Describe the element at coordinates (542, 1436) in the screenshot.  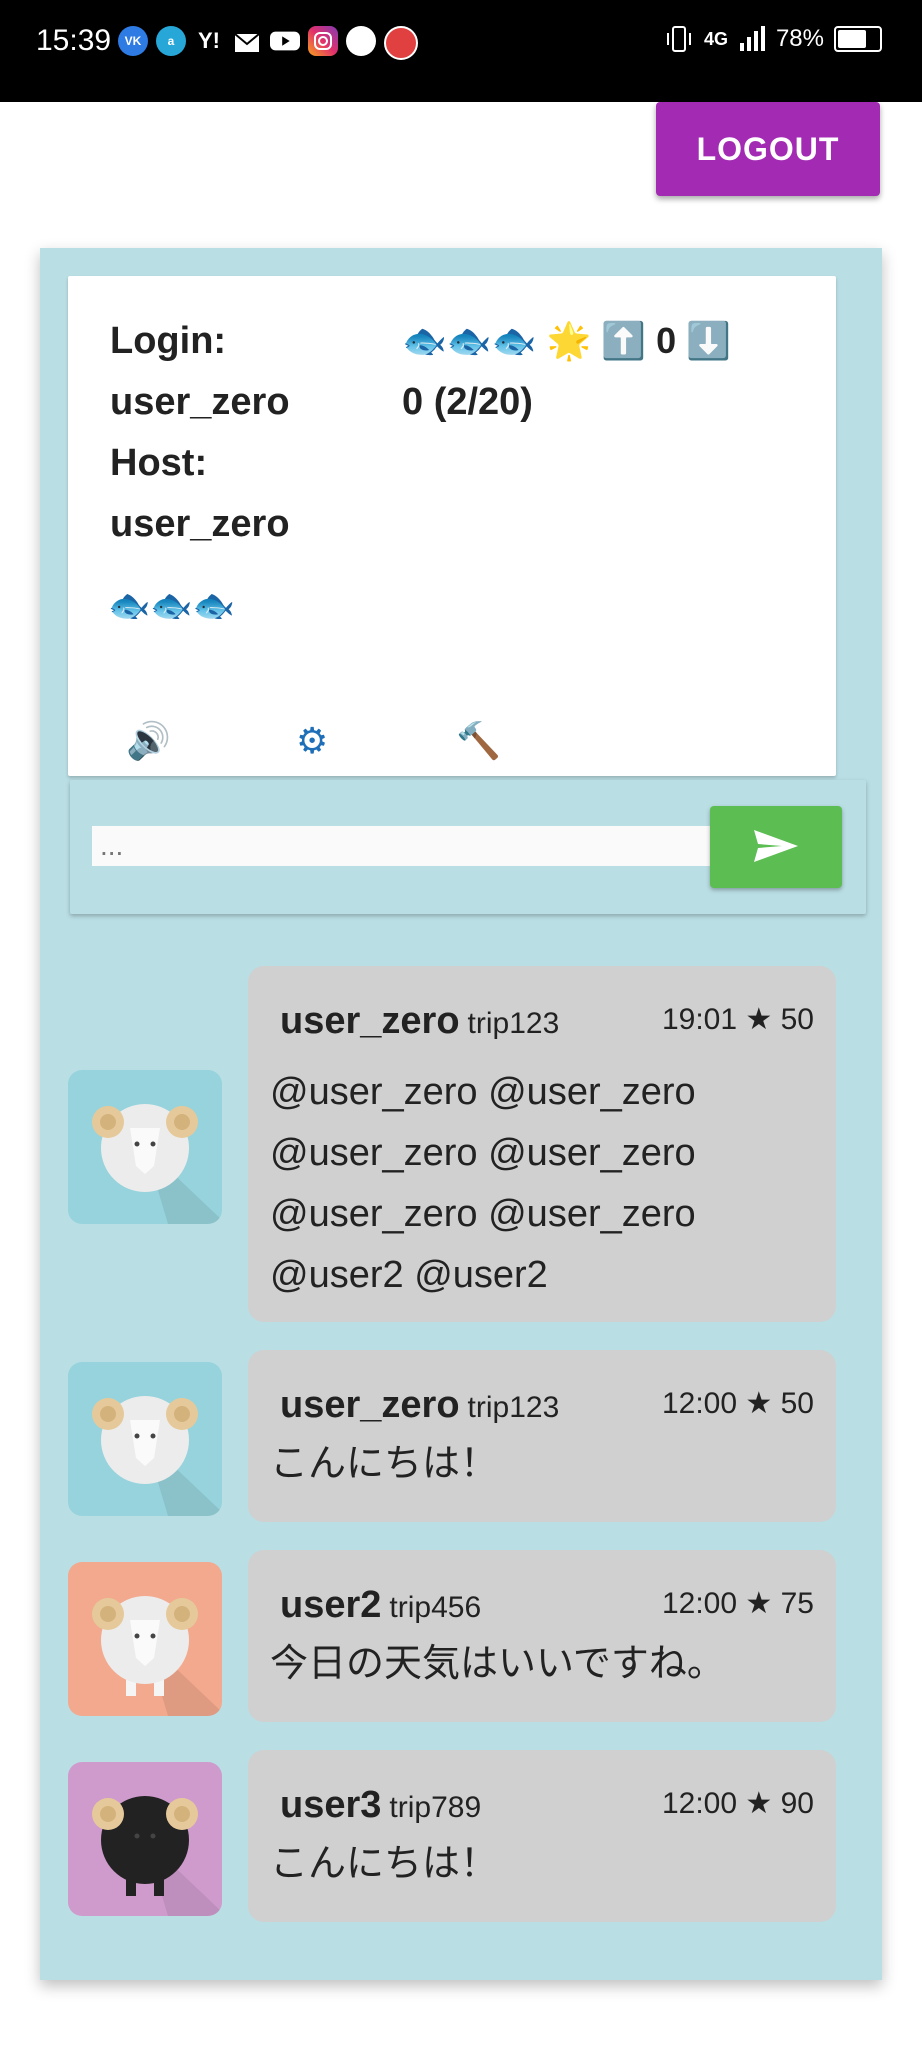
I see `message-bubble: user_zero trip123 12:00 ★ 50 こんにちは！` at that location.